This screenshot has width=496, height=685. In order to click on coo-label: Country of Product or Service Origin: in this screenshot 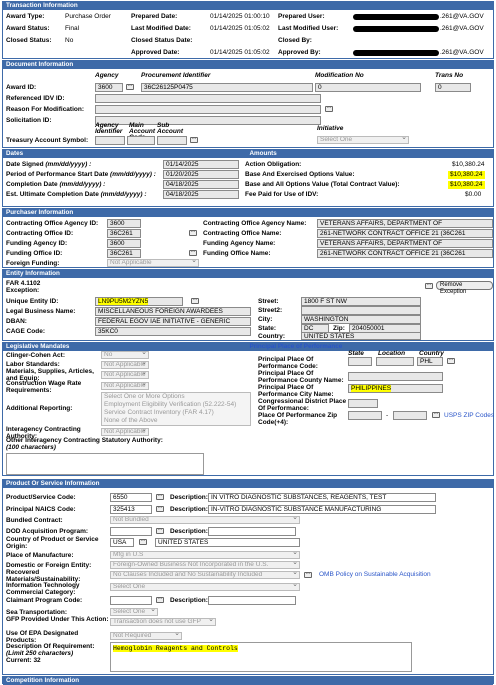, I will do `click(52, 543)`.